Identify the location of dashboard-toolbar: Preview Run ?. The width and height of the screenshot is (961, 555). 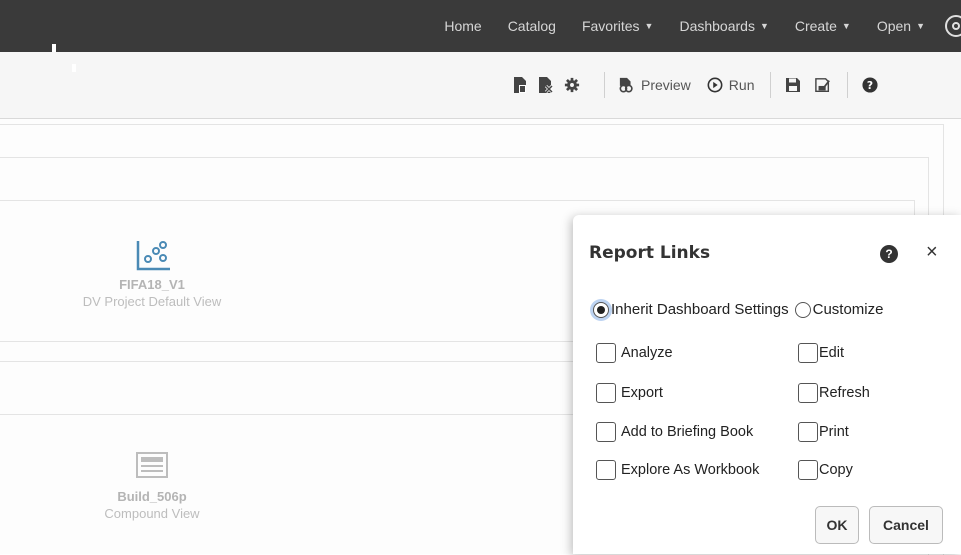
(480, 85).